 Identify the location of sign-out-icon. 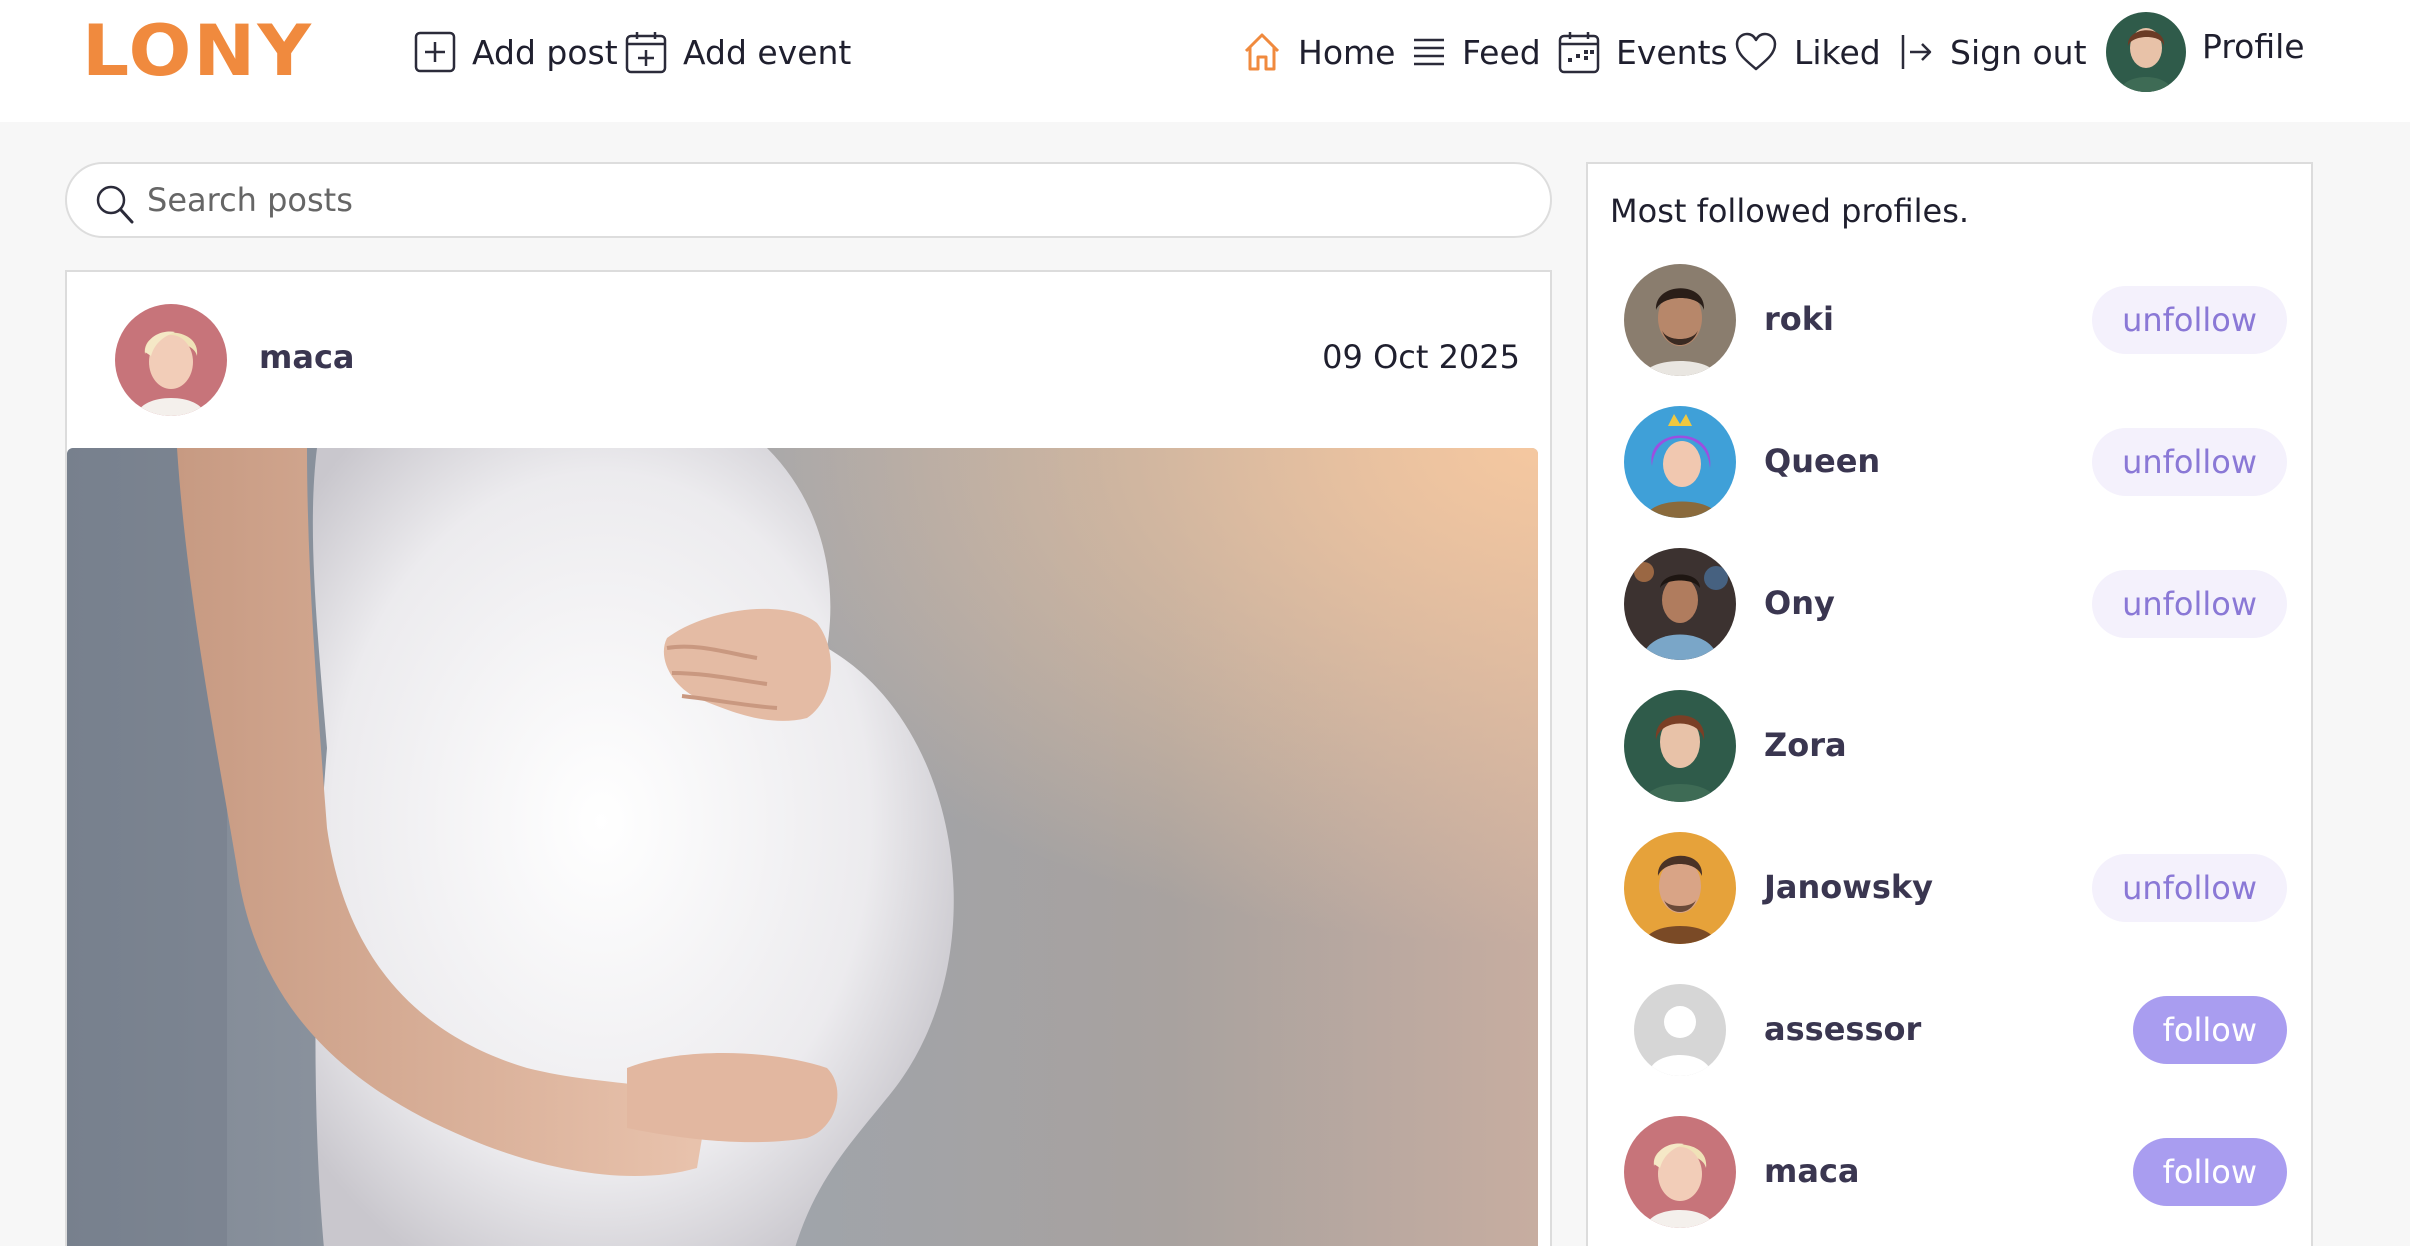
(1916, 52).